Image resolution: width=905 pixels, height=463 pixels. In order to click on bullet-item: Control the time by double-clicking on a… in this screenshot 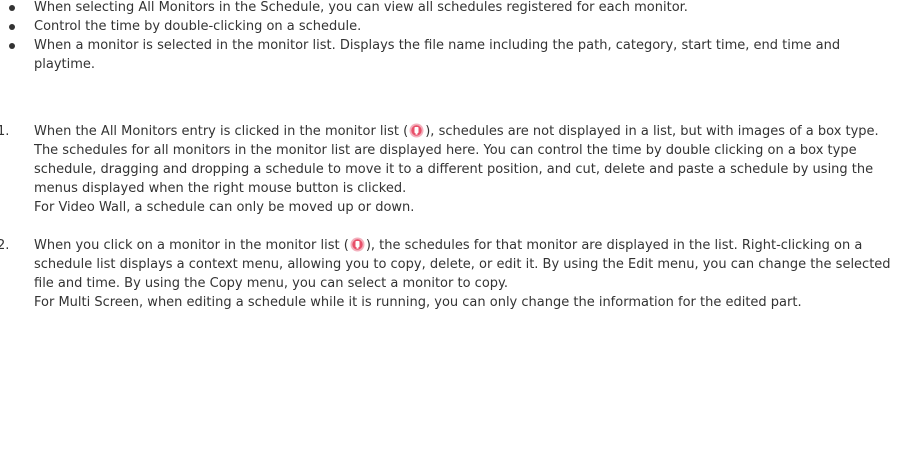, I will do `click(427, 26)`.